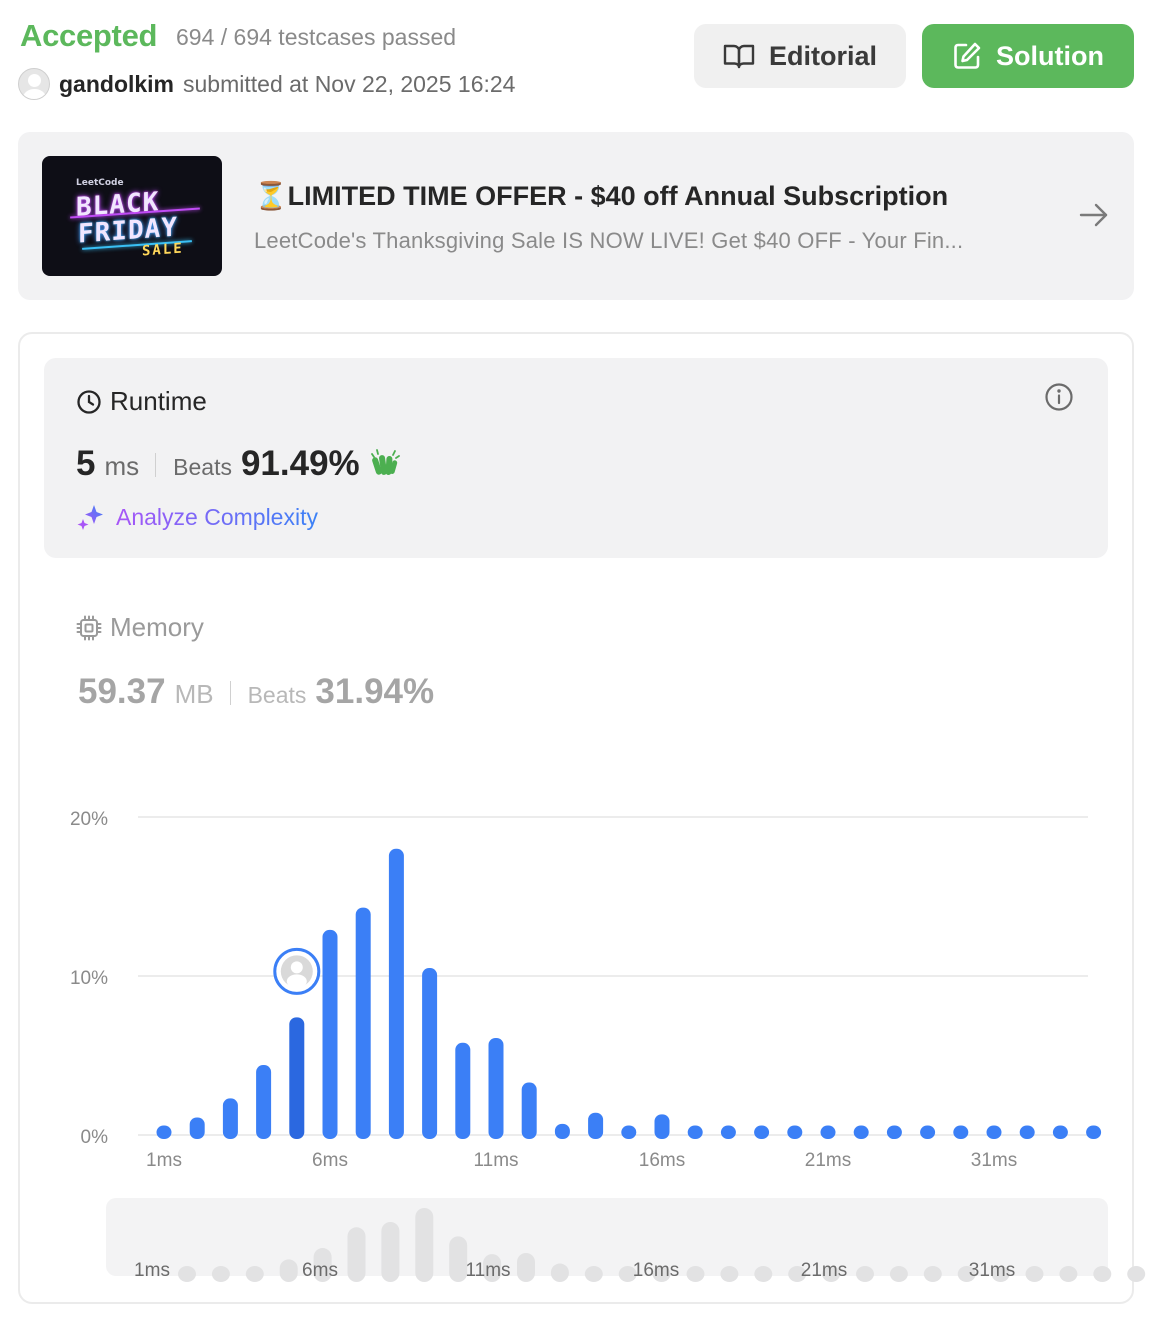 The width and height of the screenshot is (1150, 1324). What do you see at coordinates (375, 691) in the screenshot?
I see `memory-beats-pct: 31.94%` at bounding box center [375, 691].